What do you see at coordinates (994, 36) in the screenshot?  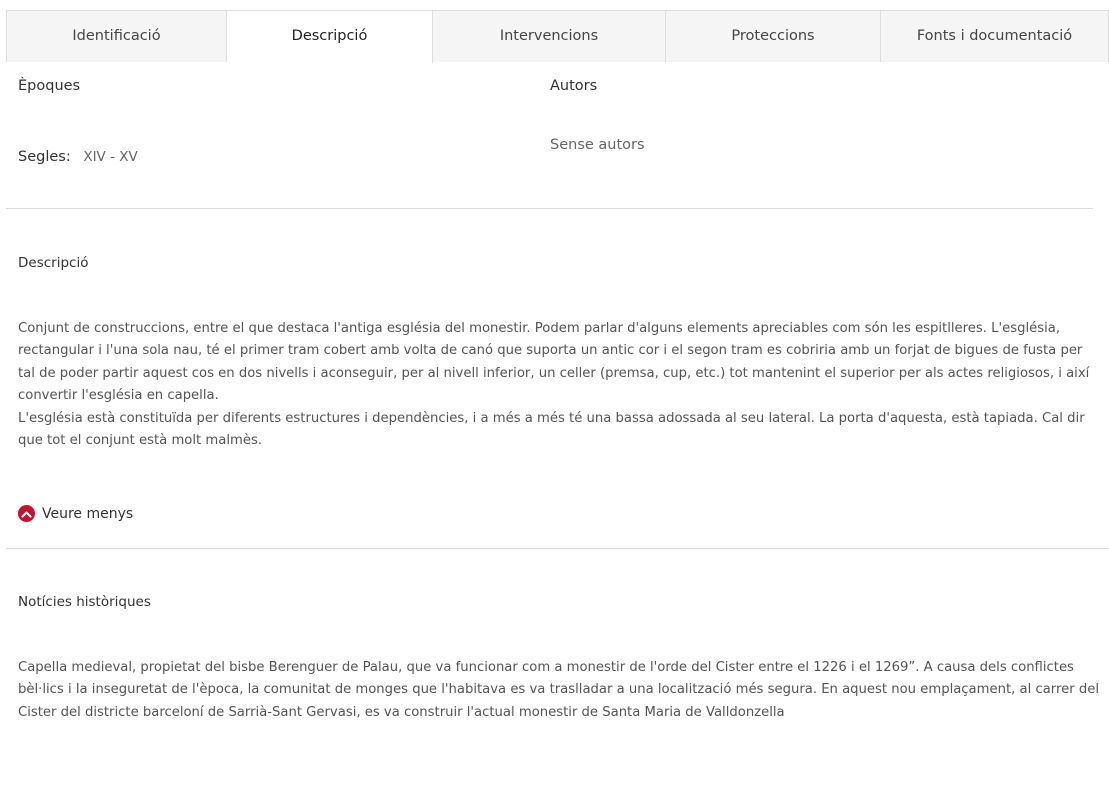 I see `tab-fonts-documentacio: Fonts i documentació` at bounding box center [994, 36].